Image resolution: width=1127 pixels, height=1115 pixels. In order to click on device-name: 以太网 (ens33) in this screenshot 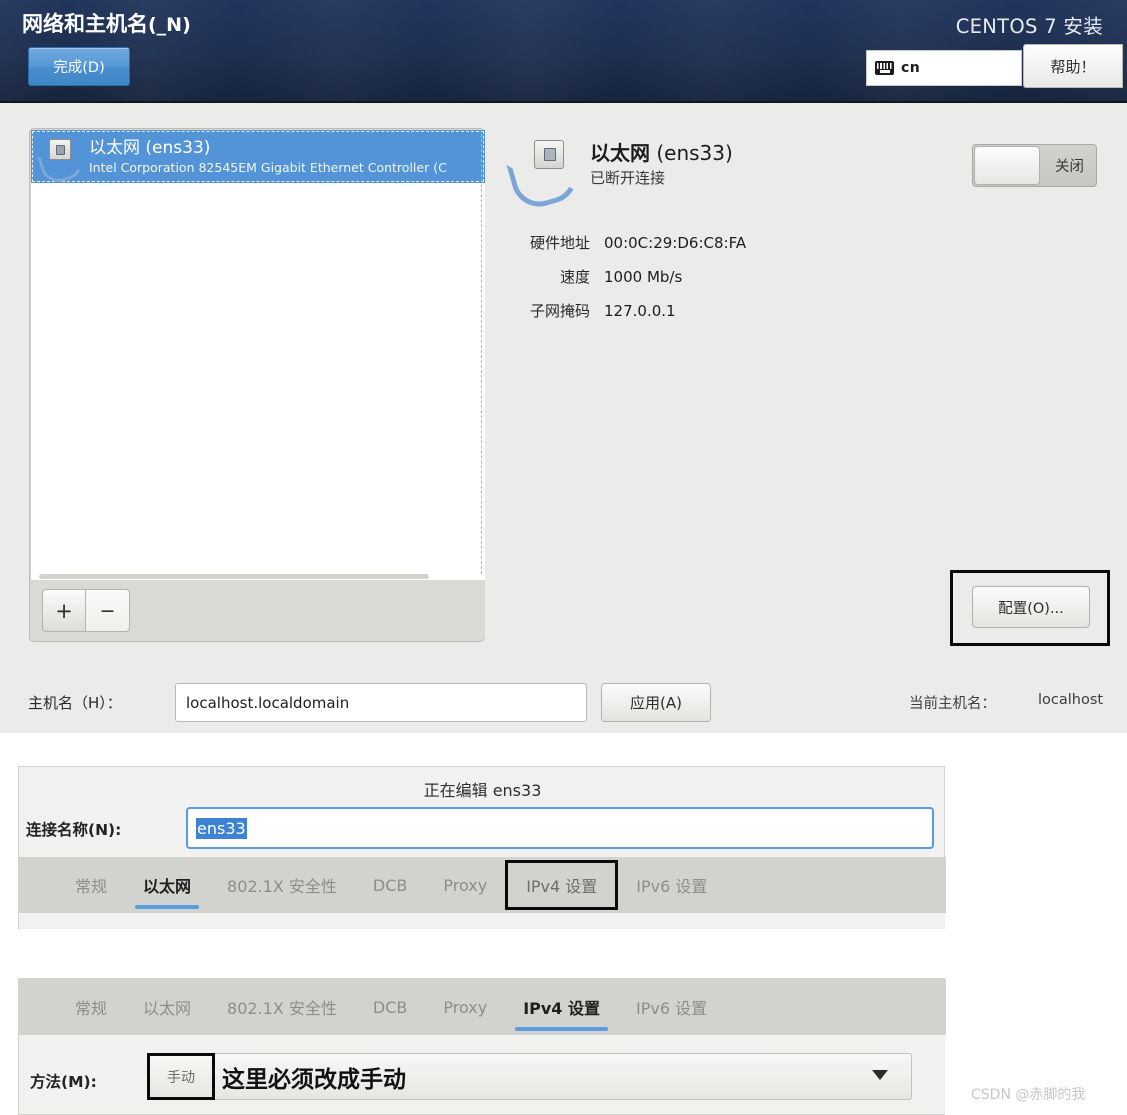, I will do `click(268, 148)`.